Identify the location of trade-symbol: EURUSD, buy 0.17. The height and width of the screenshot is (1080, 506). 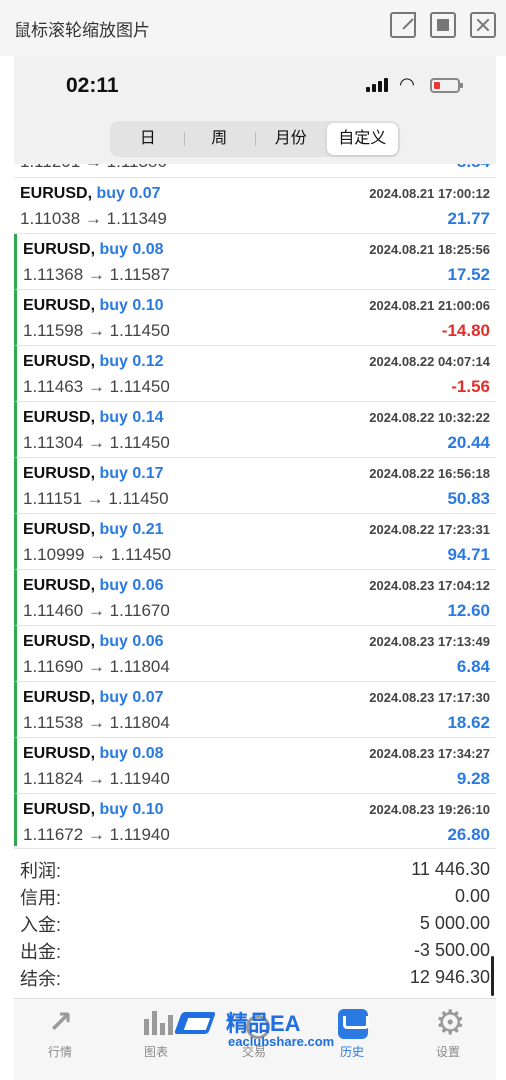
(93, 474).